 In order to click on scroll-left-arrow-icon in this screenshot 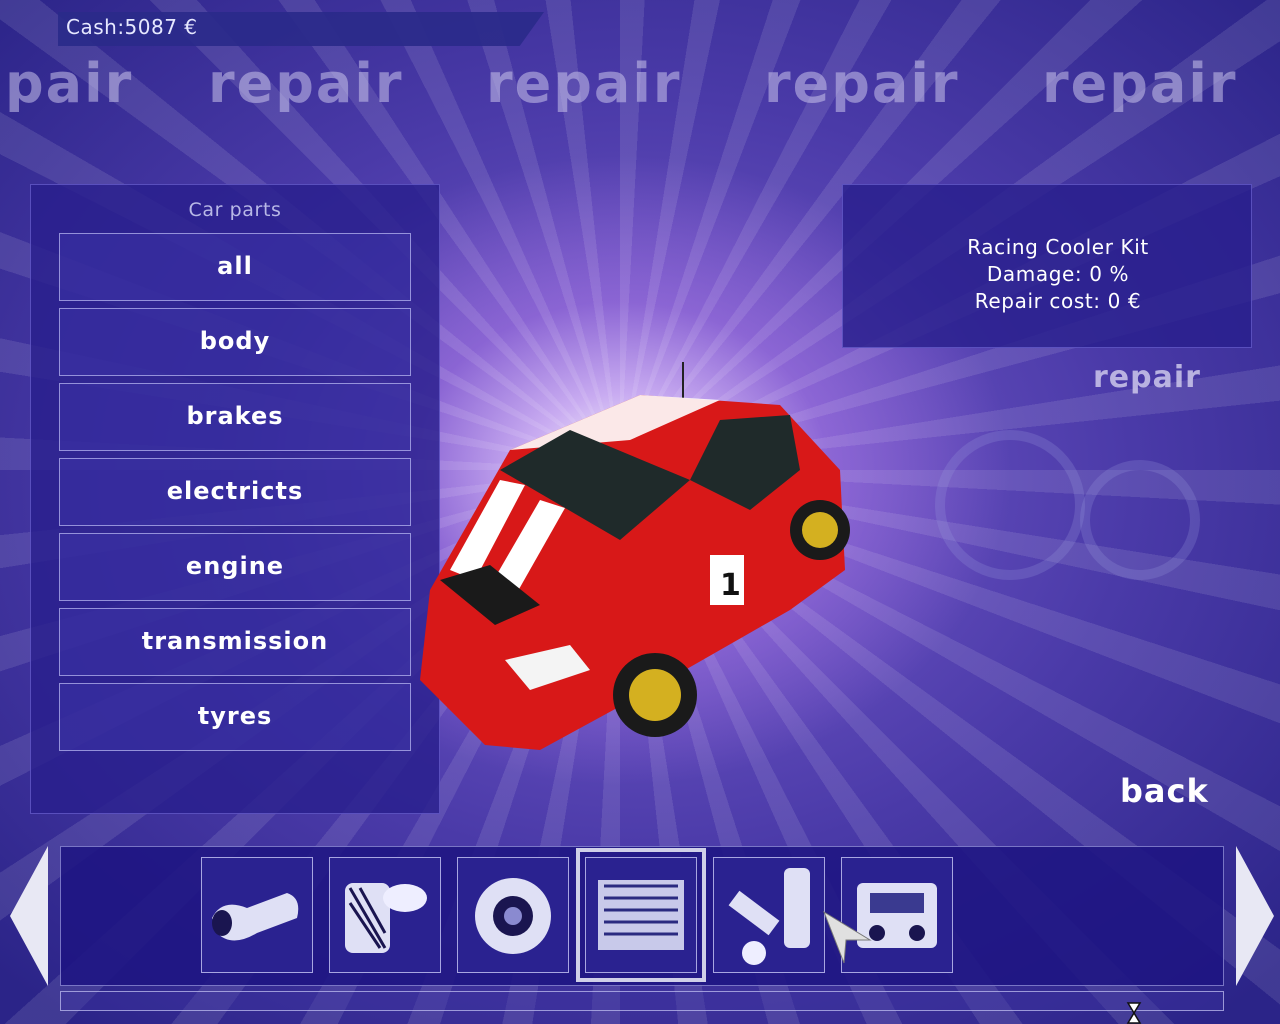, I will do `click(29, 916)`.